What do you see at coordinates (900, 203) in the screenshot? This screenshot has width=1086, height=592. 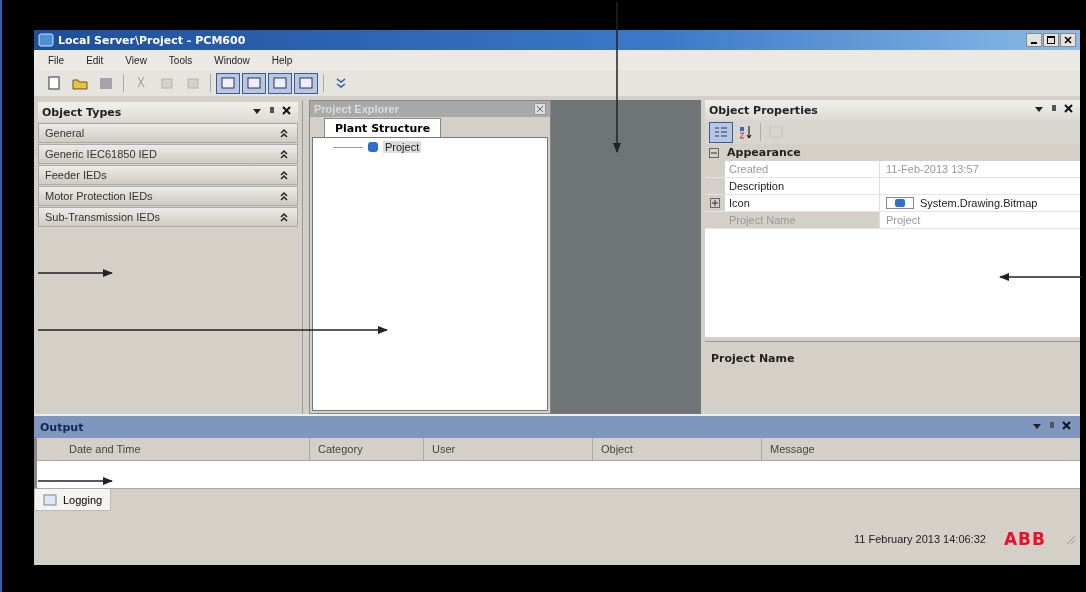 I see `image-icon` at bounding box center [900, 203].